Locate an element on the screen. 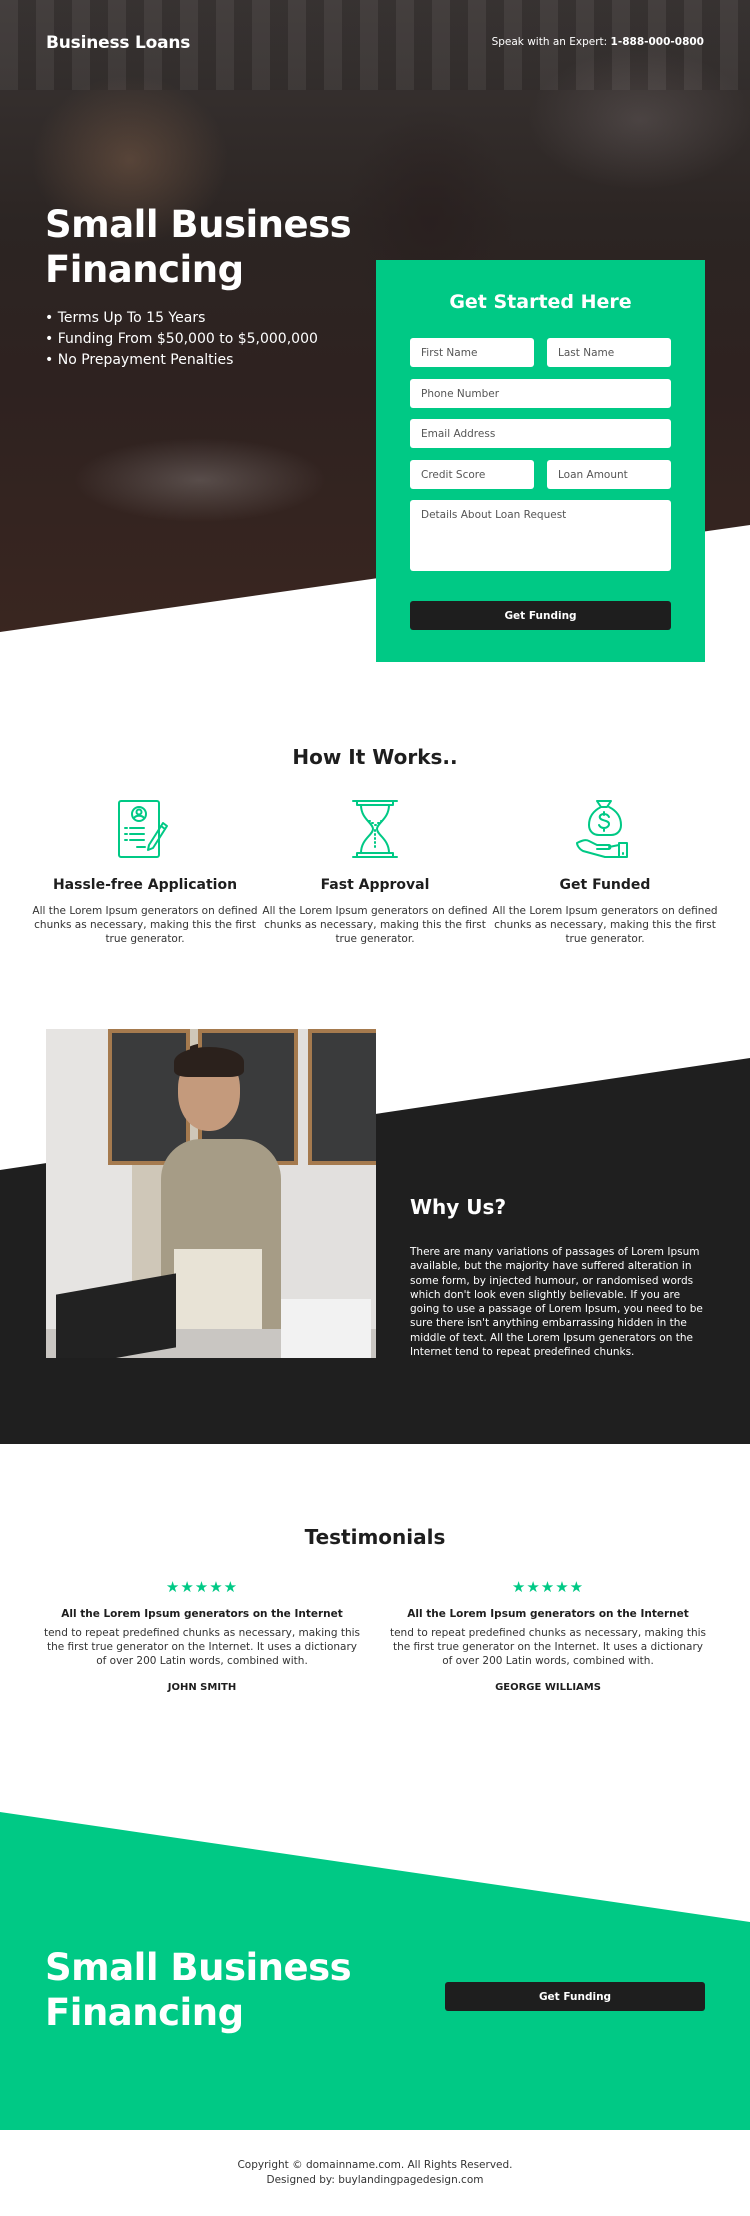 This screenshot has width=750, height=2216. photo-hair is located at coordinates (209, 1062).